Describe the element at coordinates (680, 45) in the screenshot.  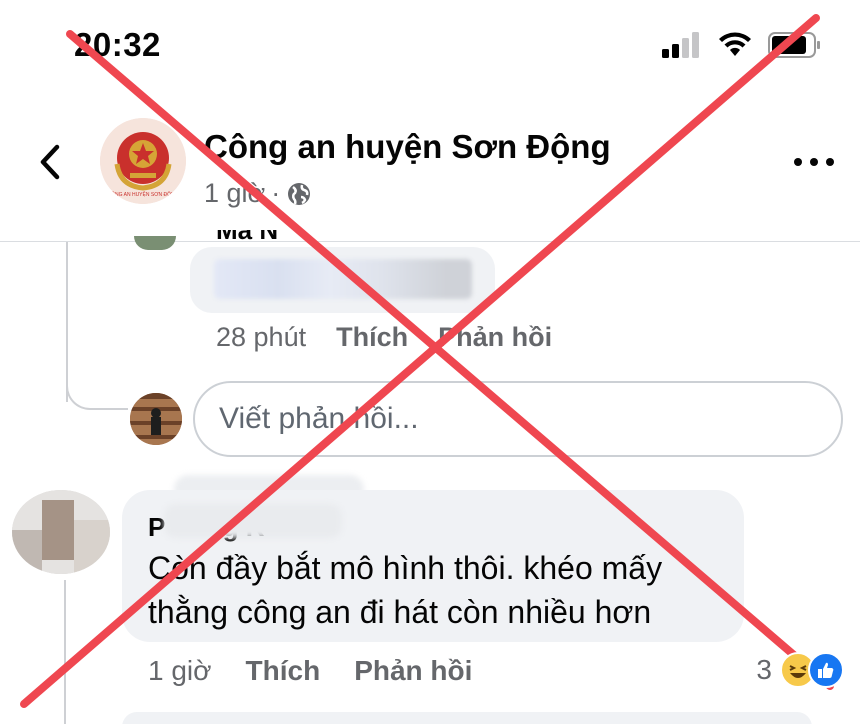
I see `cellular-signal-icon` at that location.